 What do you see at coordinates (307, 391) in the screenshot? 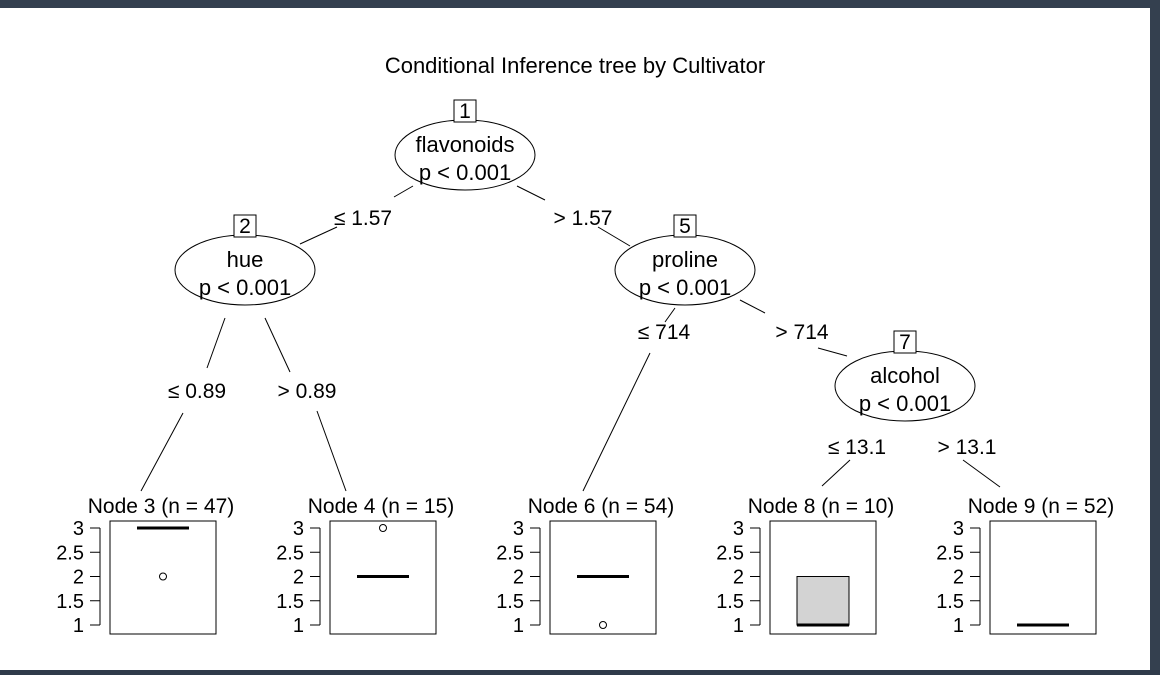
I see `edge-label: > 0.89` at bounding box center [307, 391].